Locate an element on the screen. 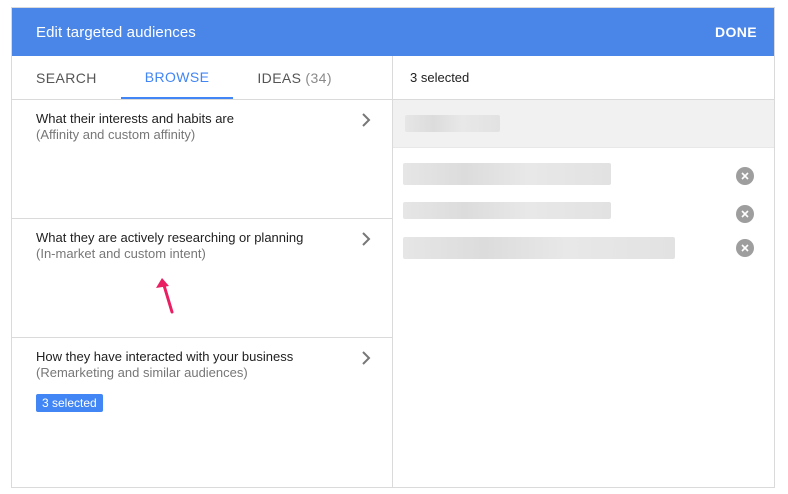 The width and height of the screenshot is (788, 494). category-subtitle: (Affinity and custom affinity) is located at coordinates (116, 134).